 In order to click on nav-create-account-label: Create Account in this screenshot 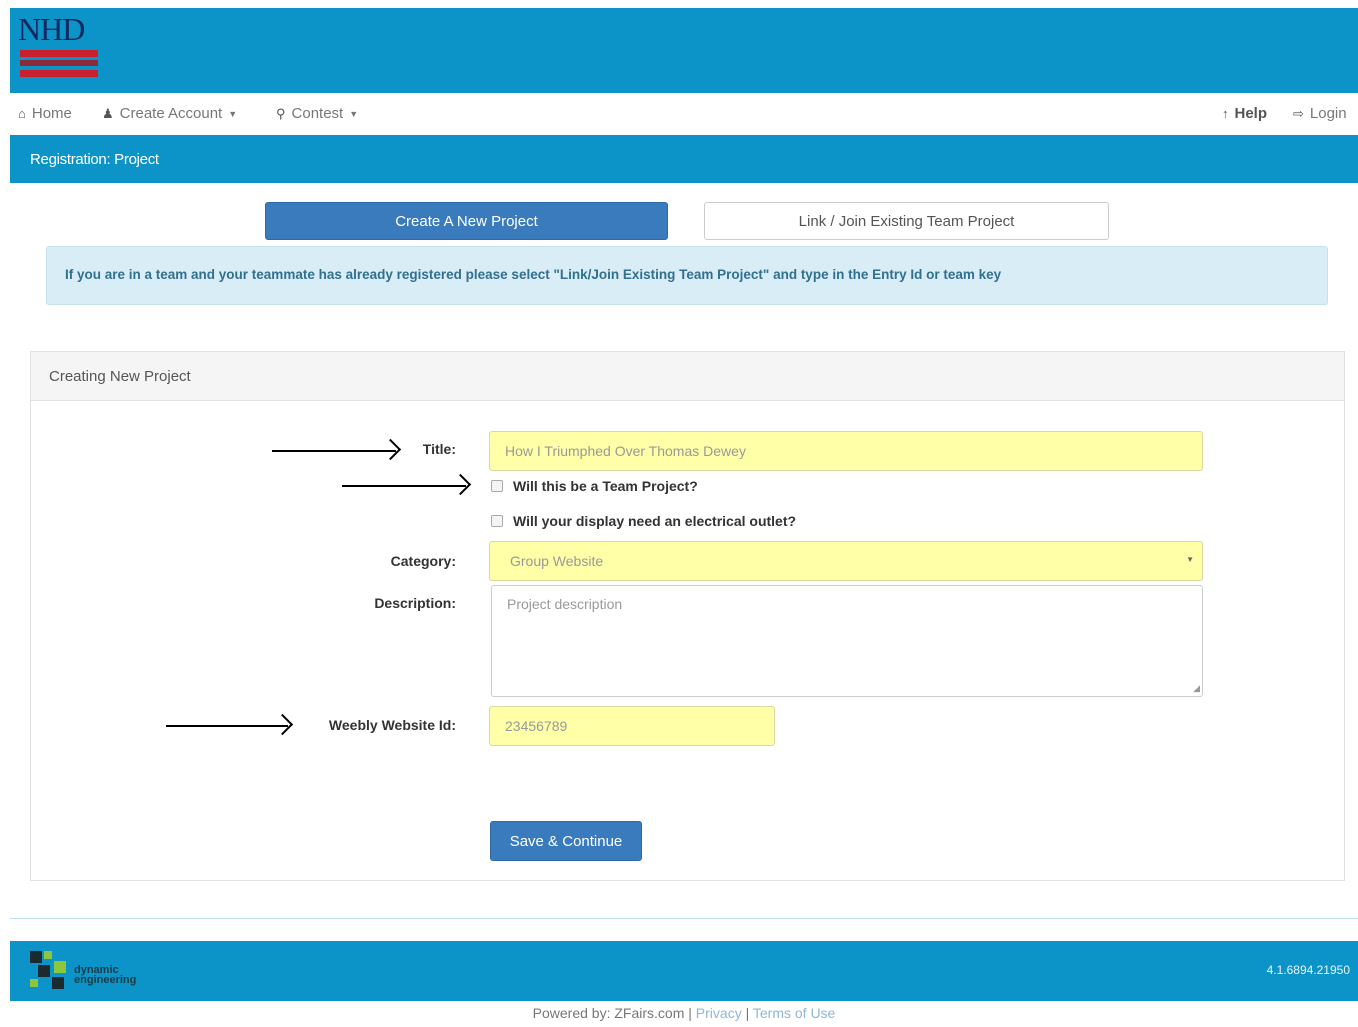, I will do `click(171, 113)`.